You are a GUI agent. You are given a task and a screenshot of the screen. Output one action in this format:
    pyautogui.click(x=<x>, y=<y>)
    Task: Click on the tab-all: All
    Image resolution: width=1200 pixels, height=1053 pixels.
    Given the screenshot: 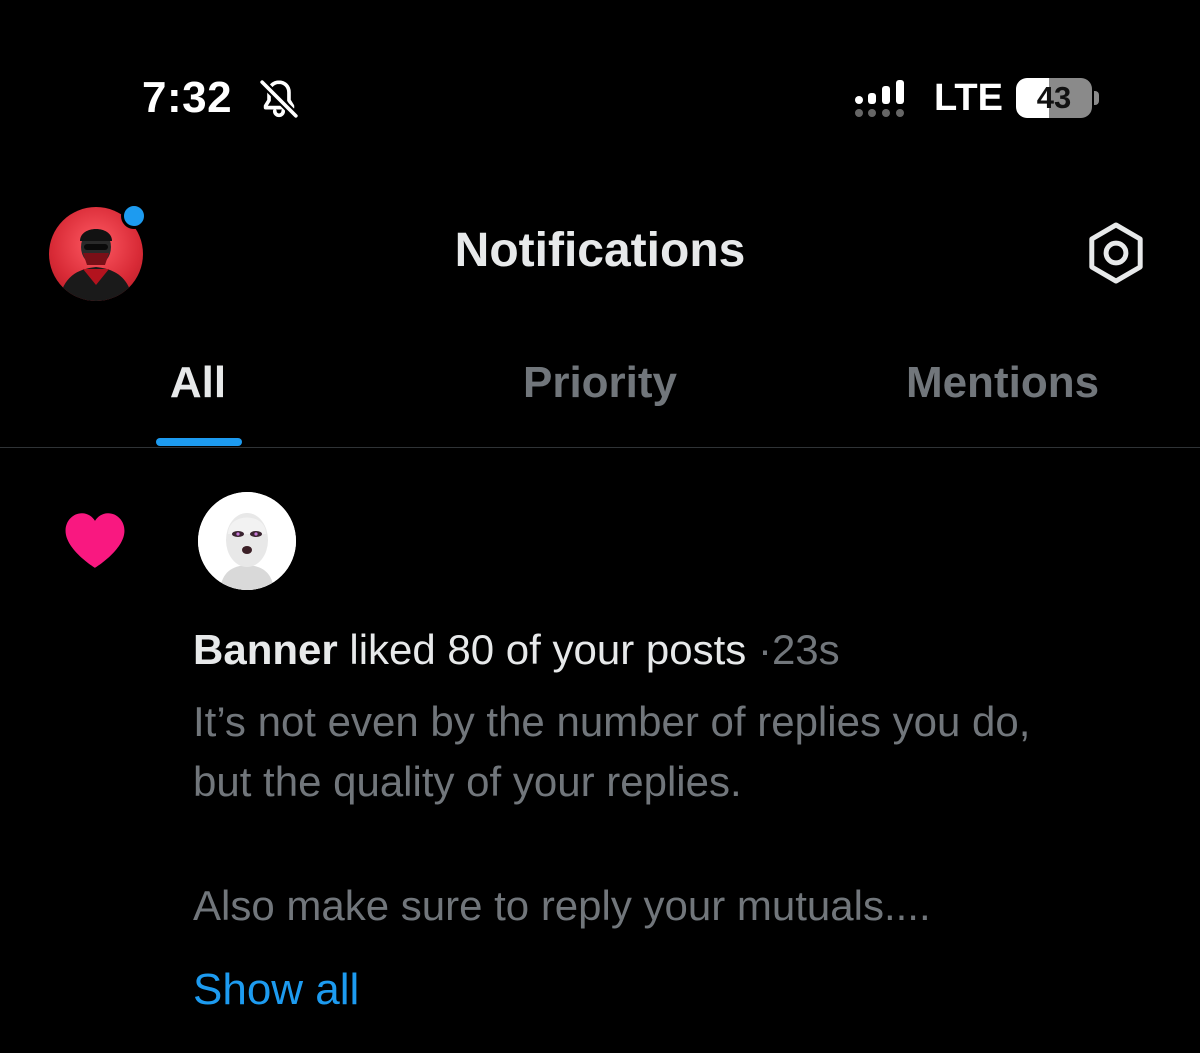 What is the action you would take?
    pyautogui.click(x=198, y=383)
    